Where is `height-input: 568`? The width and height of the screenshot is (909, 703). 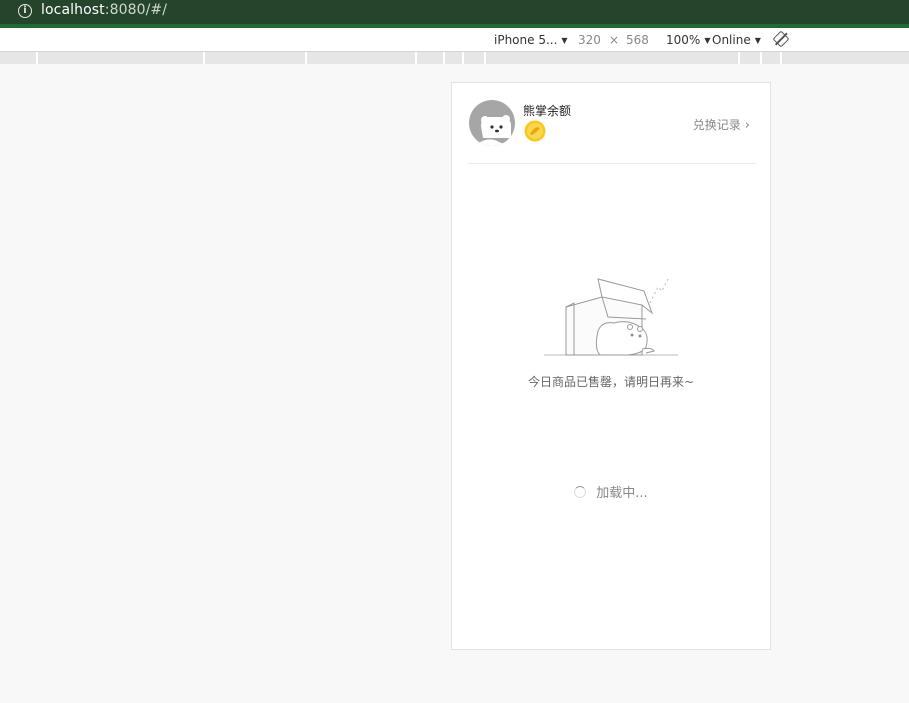 height-input: 568 is located at coordinates (637, 40).